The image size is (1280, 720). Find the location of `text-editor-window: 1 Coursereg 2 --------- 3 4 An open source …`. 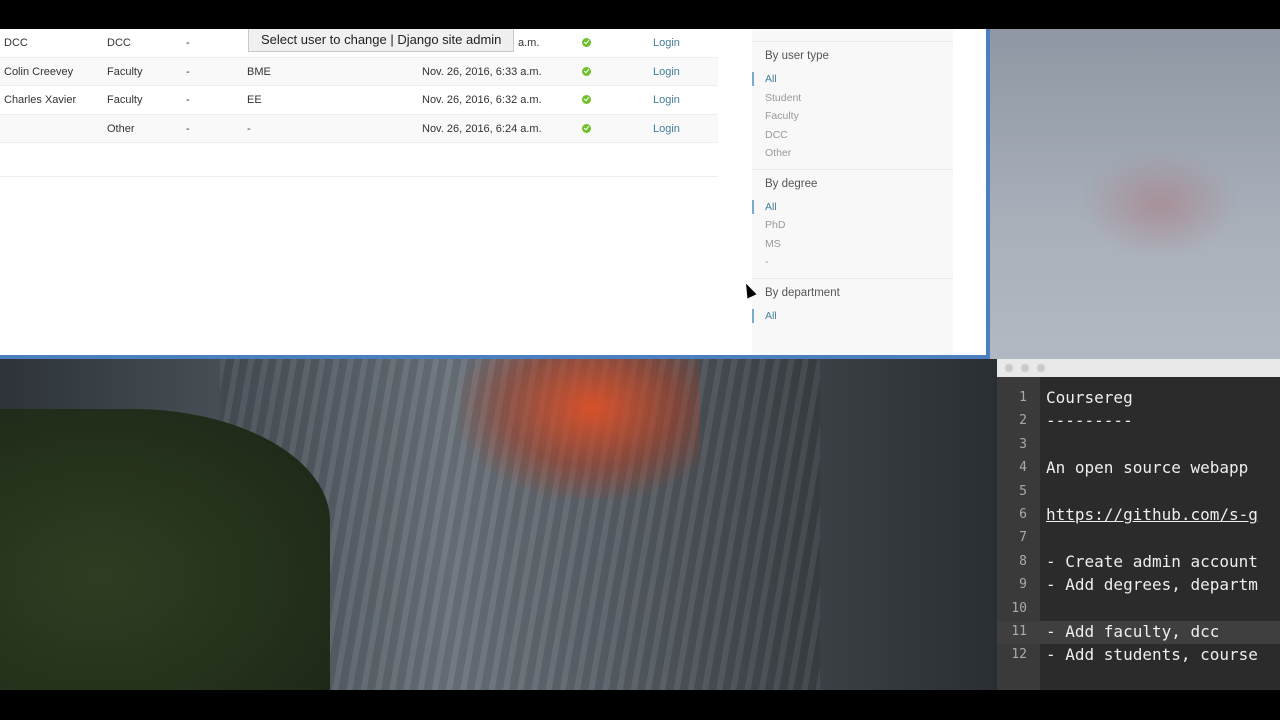

text-editor-window: 1 Coursereg 2 --------- 3 4 An open source … is located at coordinates (1138, 524).